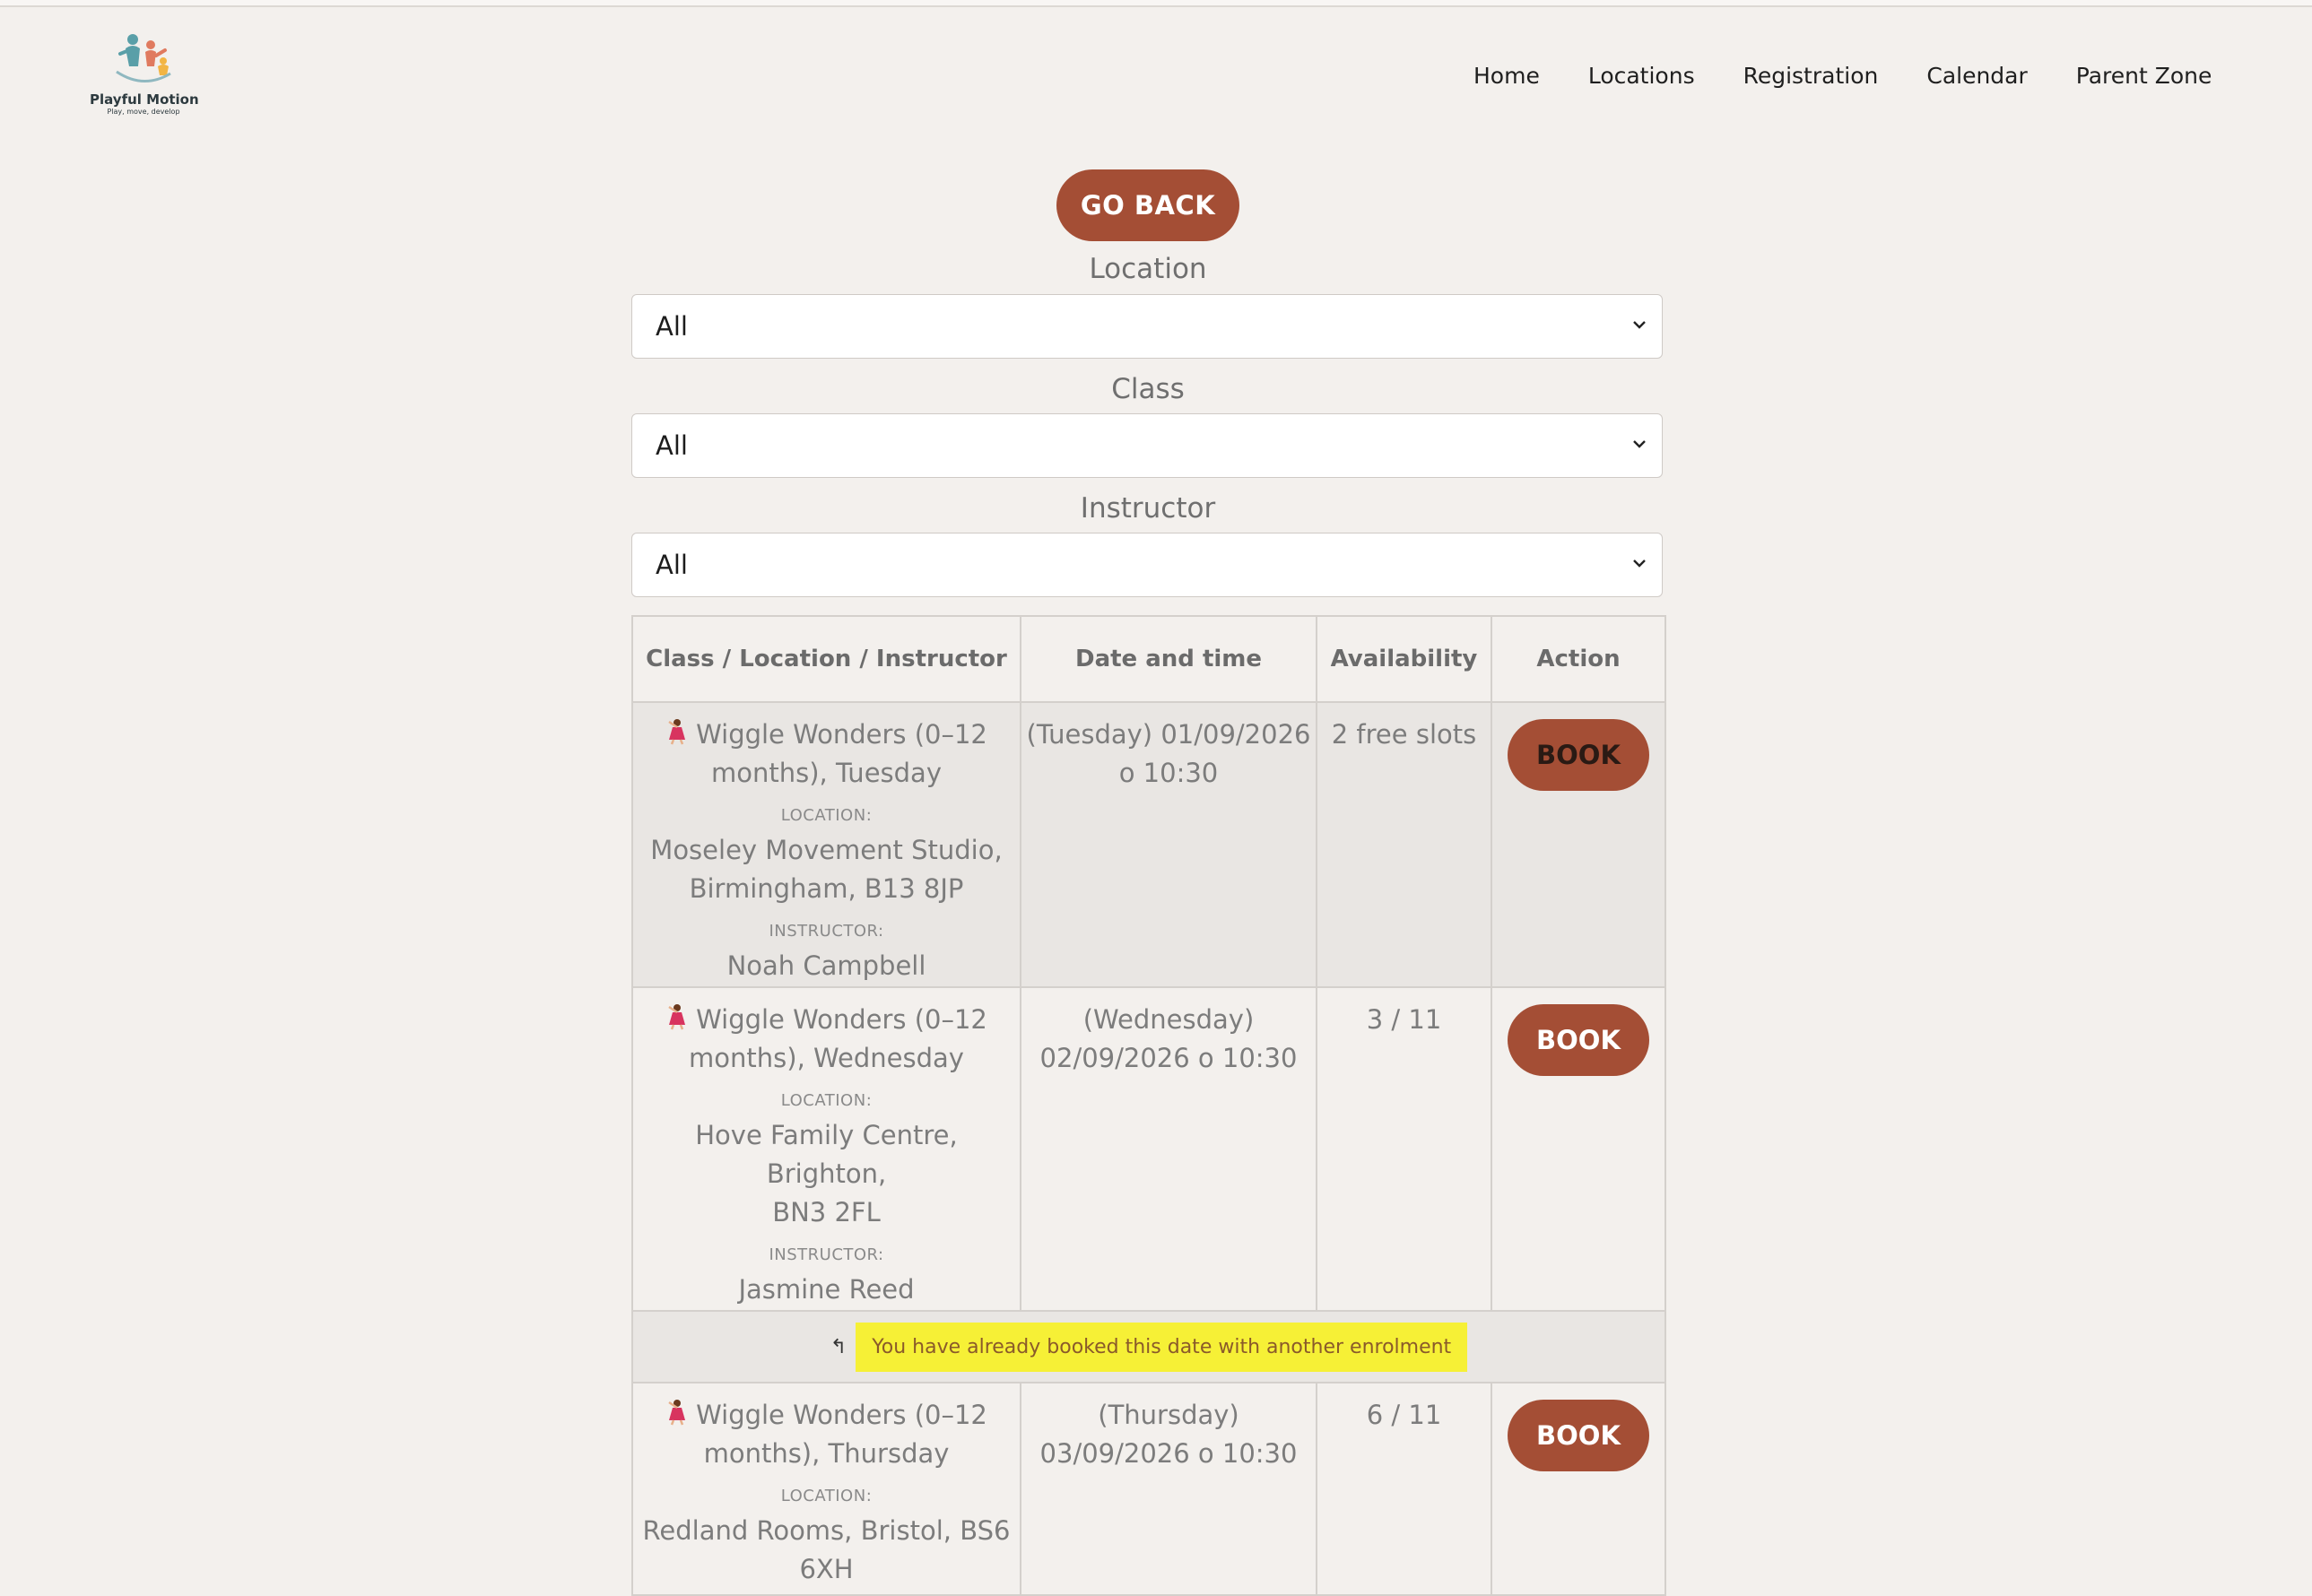 This screenshot has height=1596, width=2312. What do you see at coordinates (1168, 773) in the screenshot?
I see `date-line2: o 10:30` at bounding box center [1168, 773].